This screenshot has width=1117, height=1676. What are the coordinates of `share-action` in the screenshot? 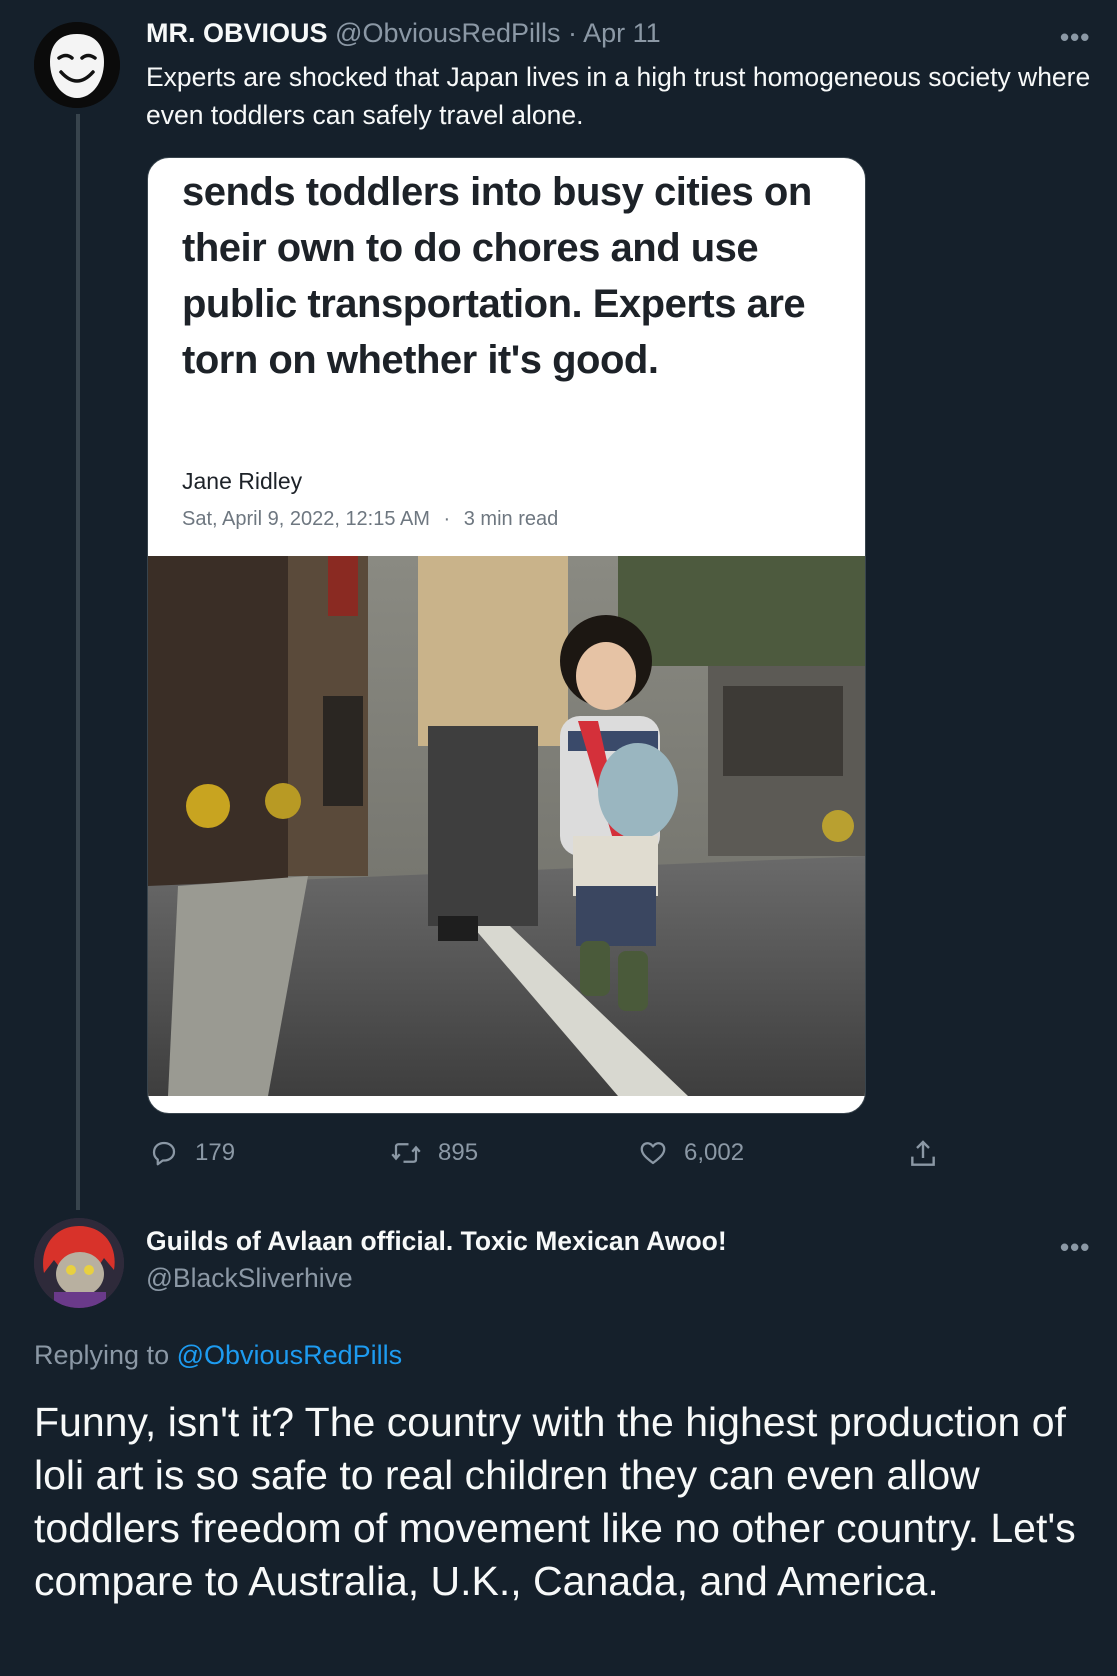 It's located at (930, 1154).